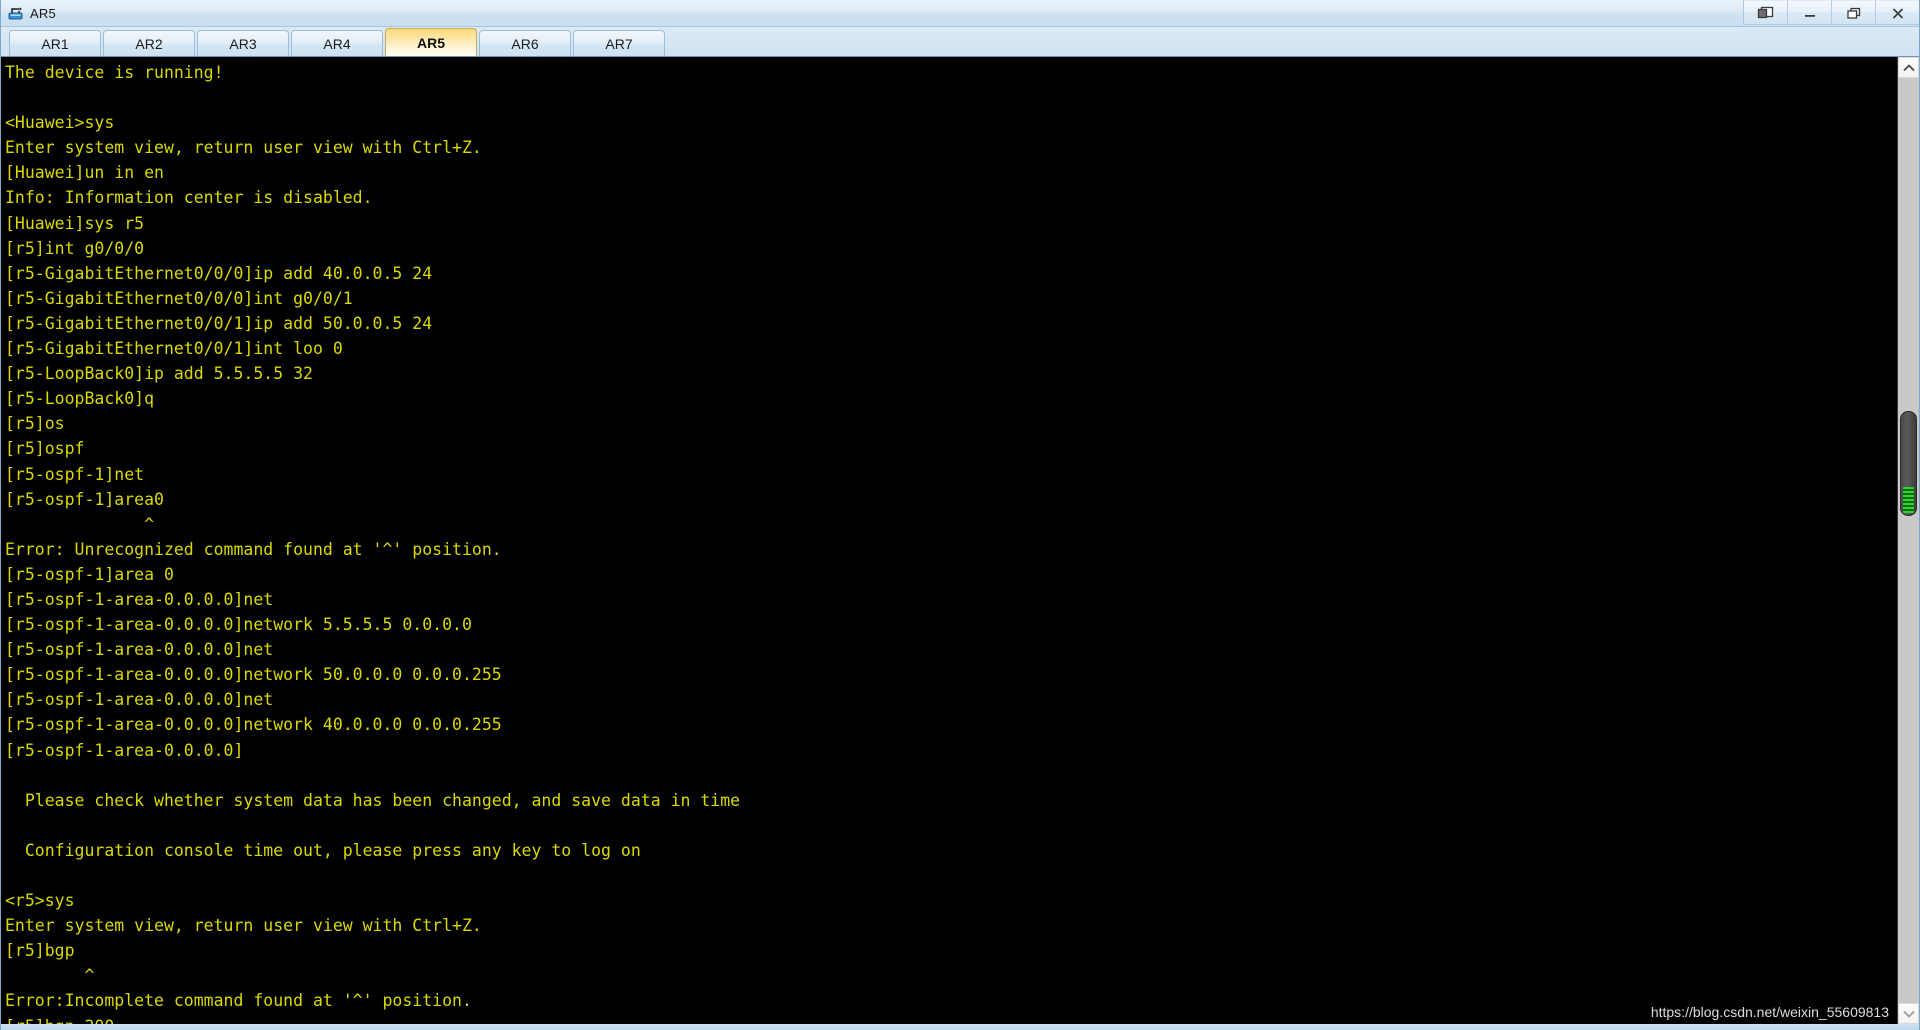 This screenshot has width=1920, height=1030. I want to click on tab-ar3: AR3, so click(243, 43).